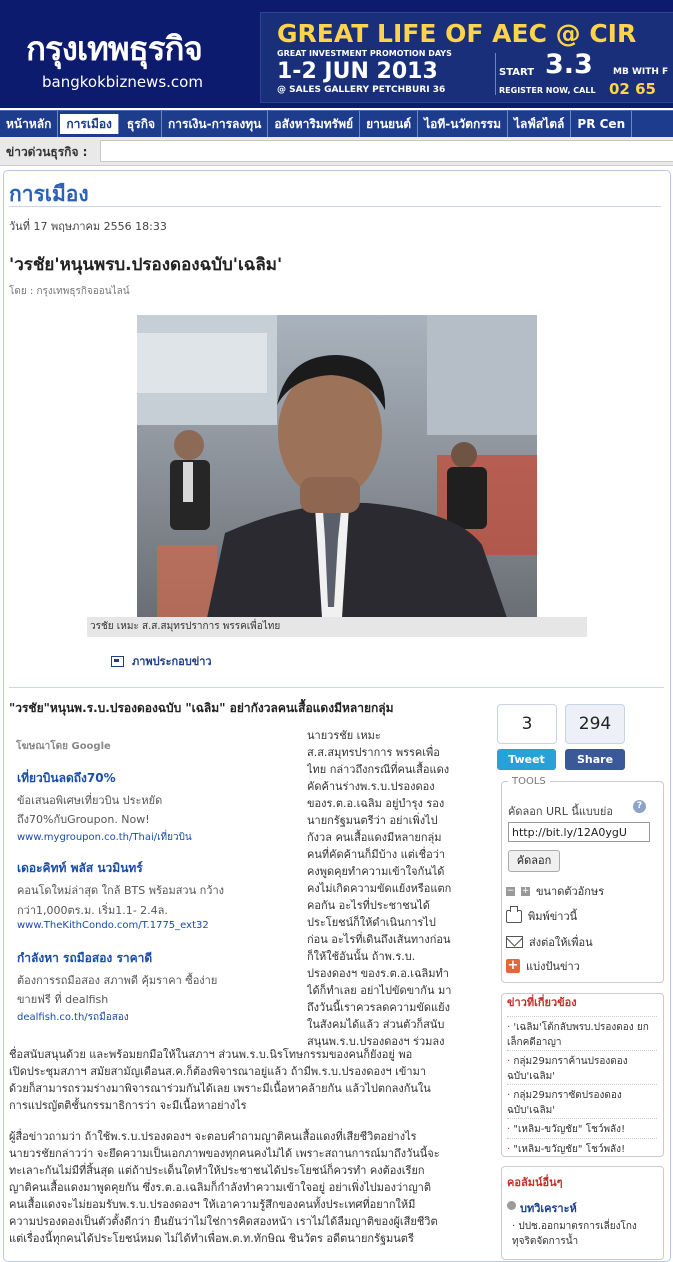  Describe the element at coordinates (47, 152) in the screenshot. I see `breaking-news-label: ข่าวด่วนธุรกิจ :` at that location.